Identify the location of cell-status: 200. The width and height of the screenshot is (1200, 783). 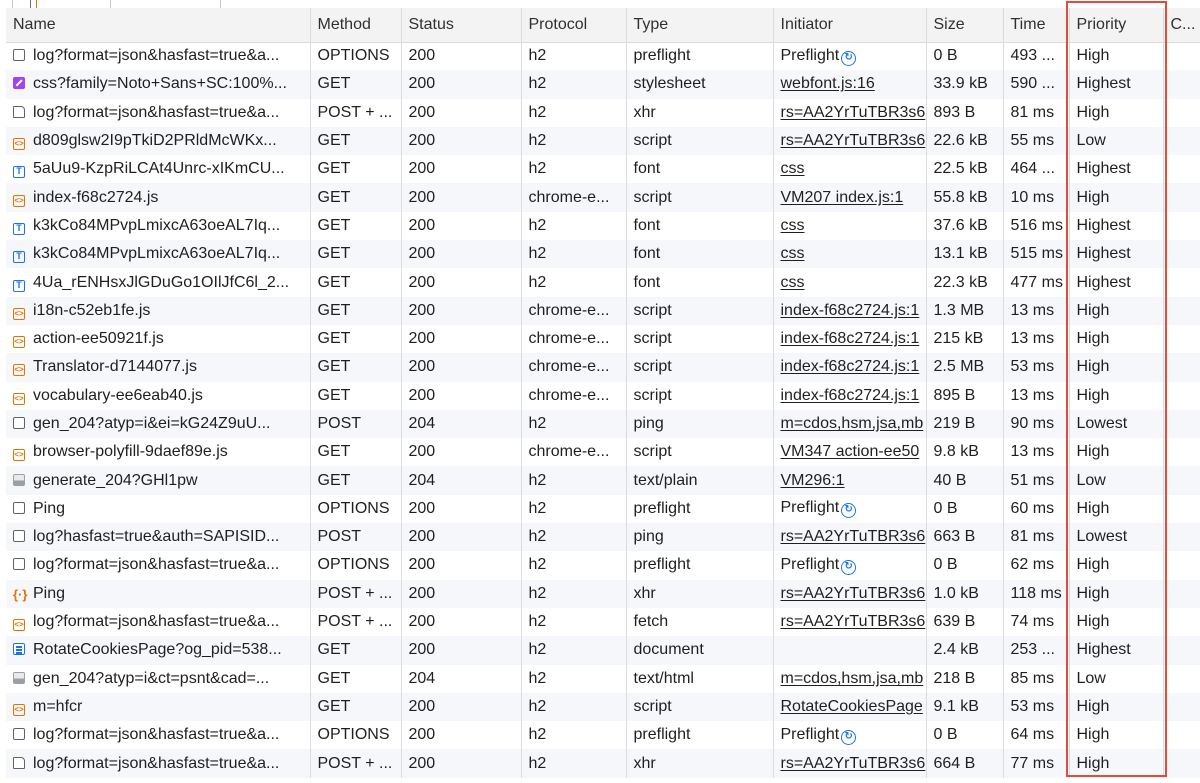
(460, 452).